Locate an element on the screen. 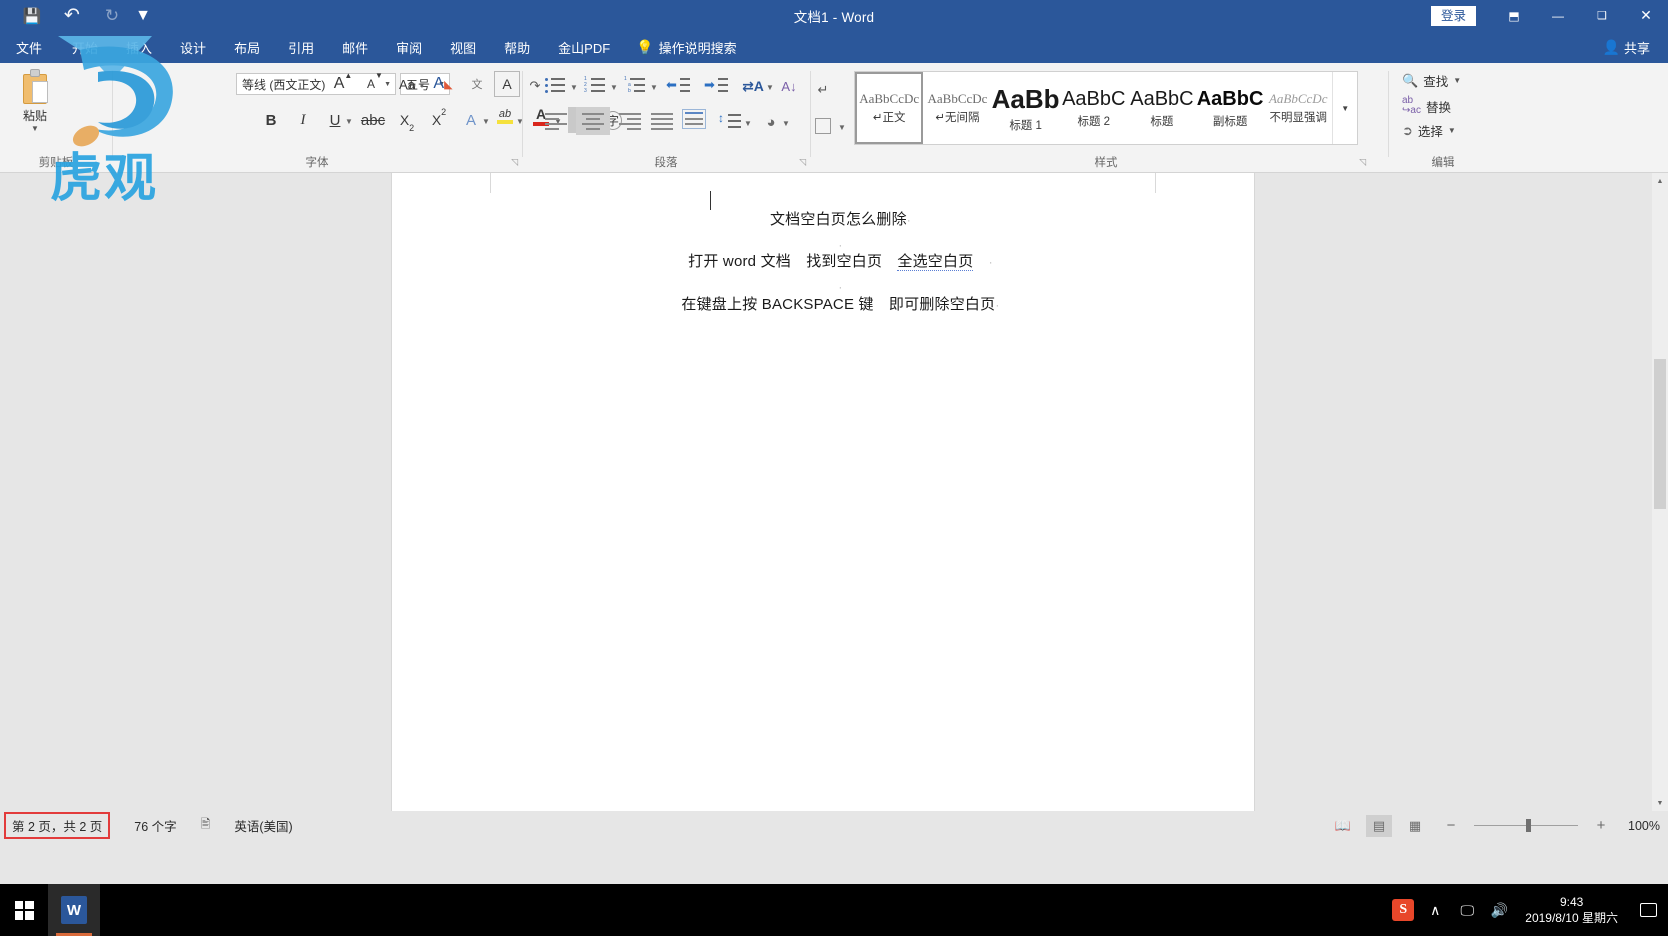 This screenshot has width=1668, height=936. tab-design: 设计 is located at coordinates (193, 47).